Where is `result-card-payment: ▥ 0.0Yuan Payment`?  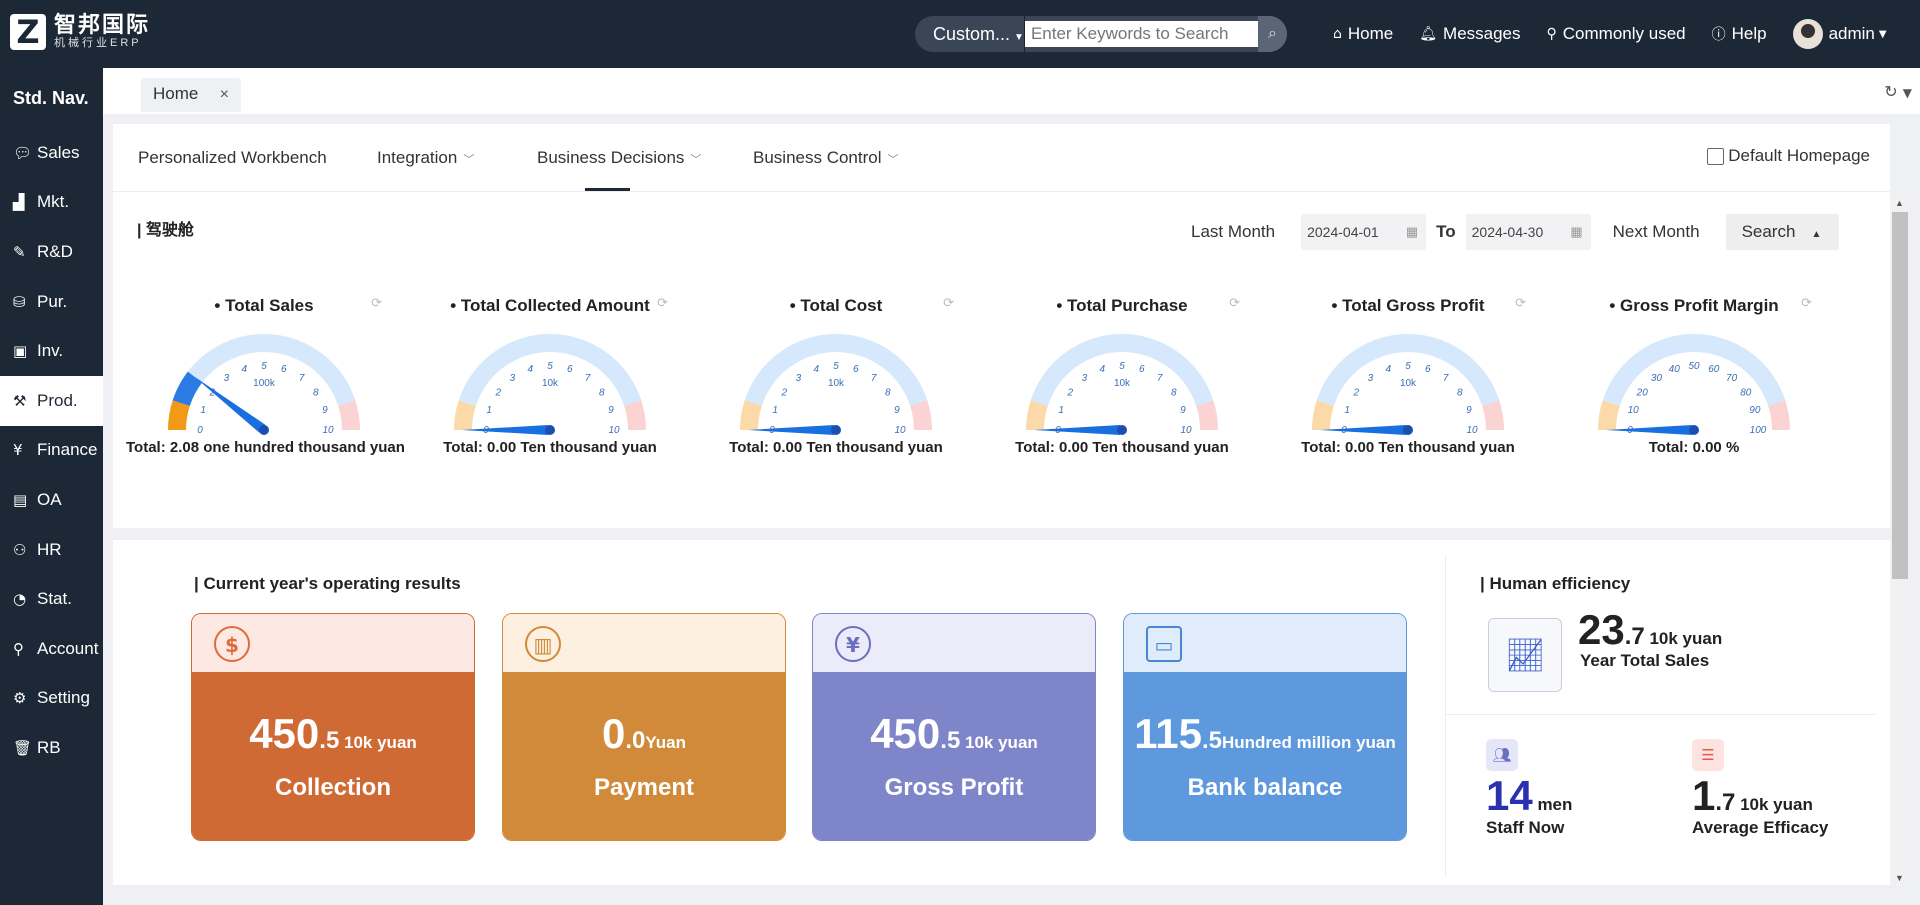
result-card-payment: ▥ 0.0Yuan Payment is located at coordinates (644, 727).